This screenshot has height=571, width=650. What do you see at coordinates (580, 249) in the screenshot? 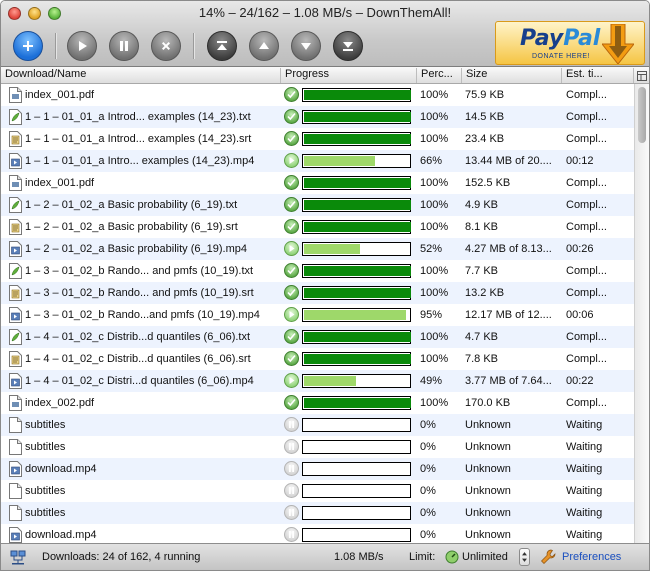
I see `download-est-time: 00:26` at bounding box center [580, 249].